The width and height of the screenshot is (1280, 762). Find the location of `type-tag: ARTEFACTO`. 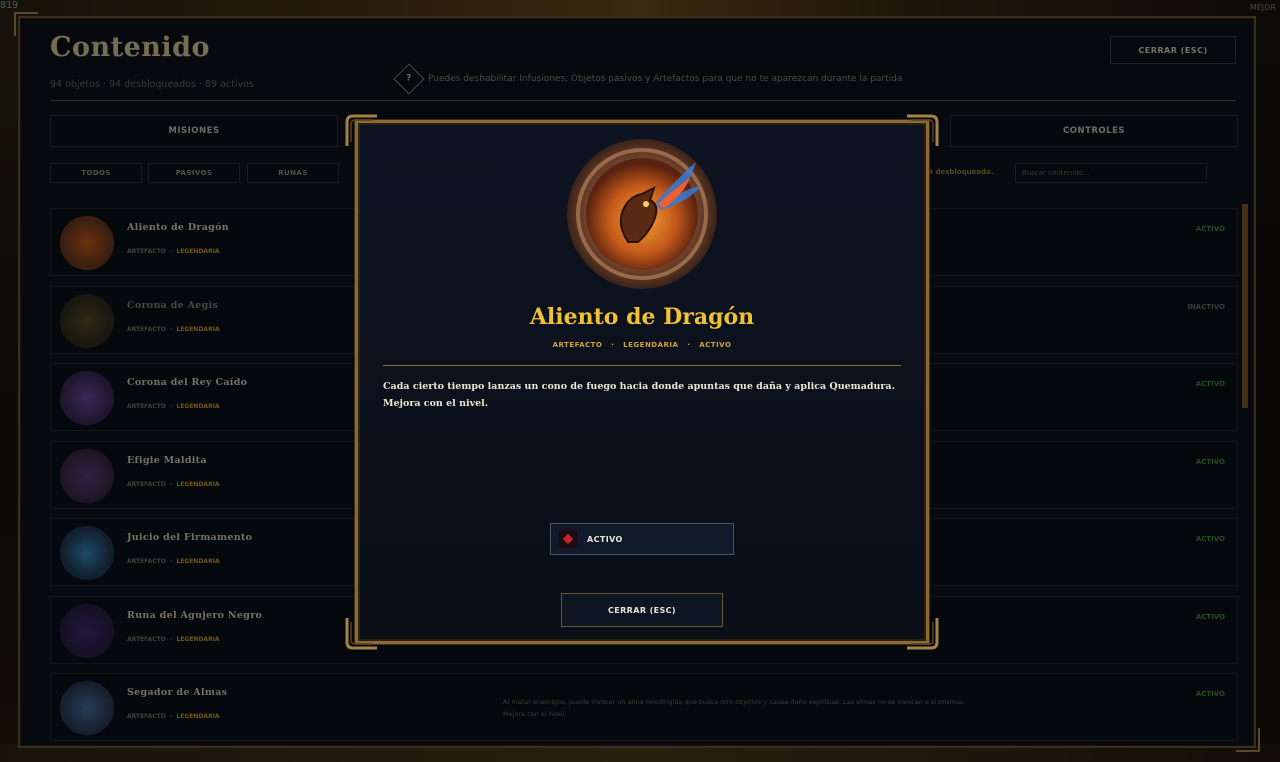

type-tag: ARTEFACTO is located at coordinates (577, 345).